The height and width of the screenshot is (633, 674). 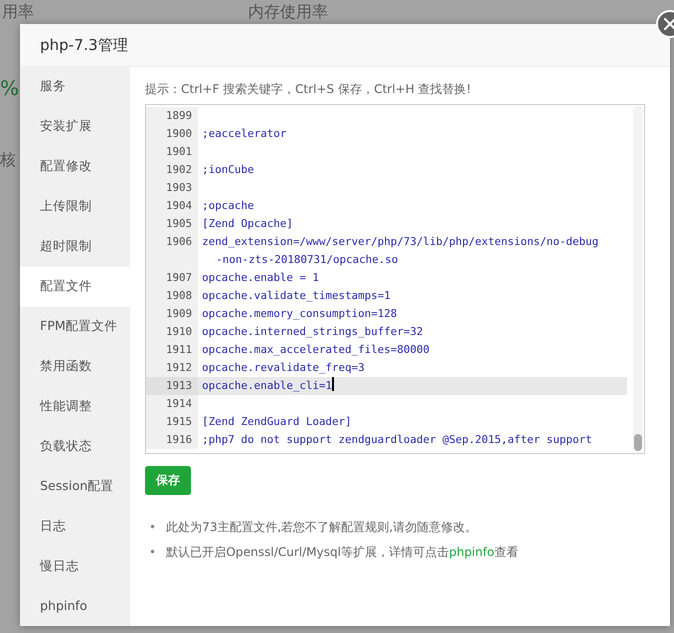 I want to click on code-line: 1902 ;ionCube, so click(x=386, y=170).